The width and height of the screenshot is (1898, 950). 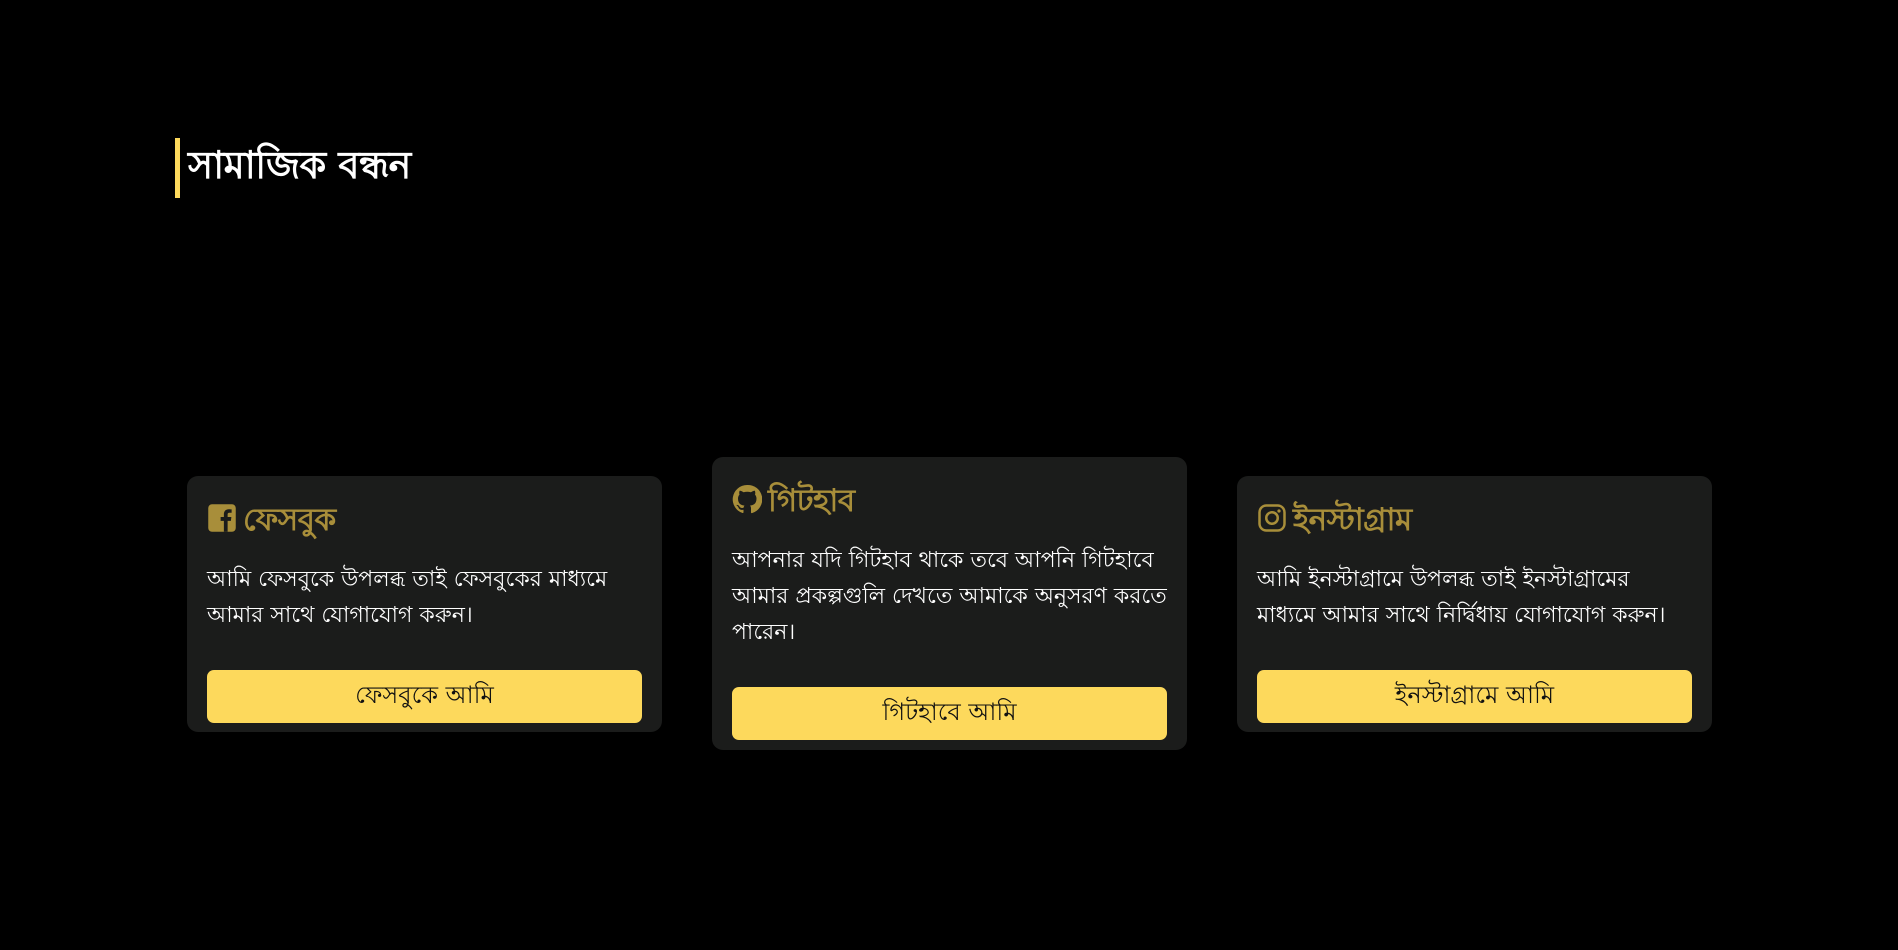 I want to click on instagram-card-title: ইনস্টাগ্রাম, so click(x=1352, y=520).